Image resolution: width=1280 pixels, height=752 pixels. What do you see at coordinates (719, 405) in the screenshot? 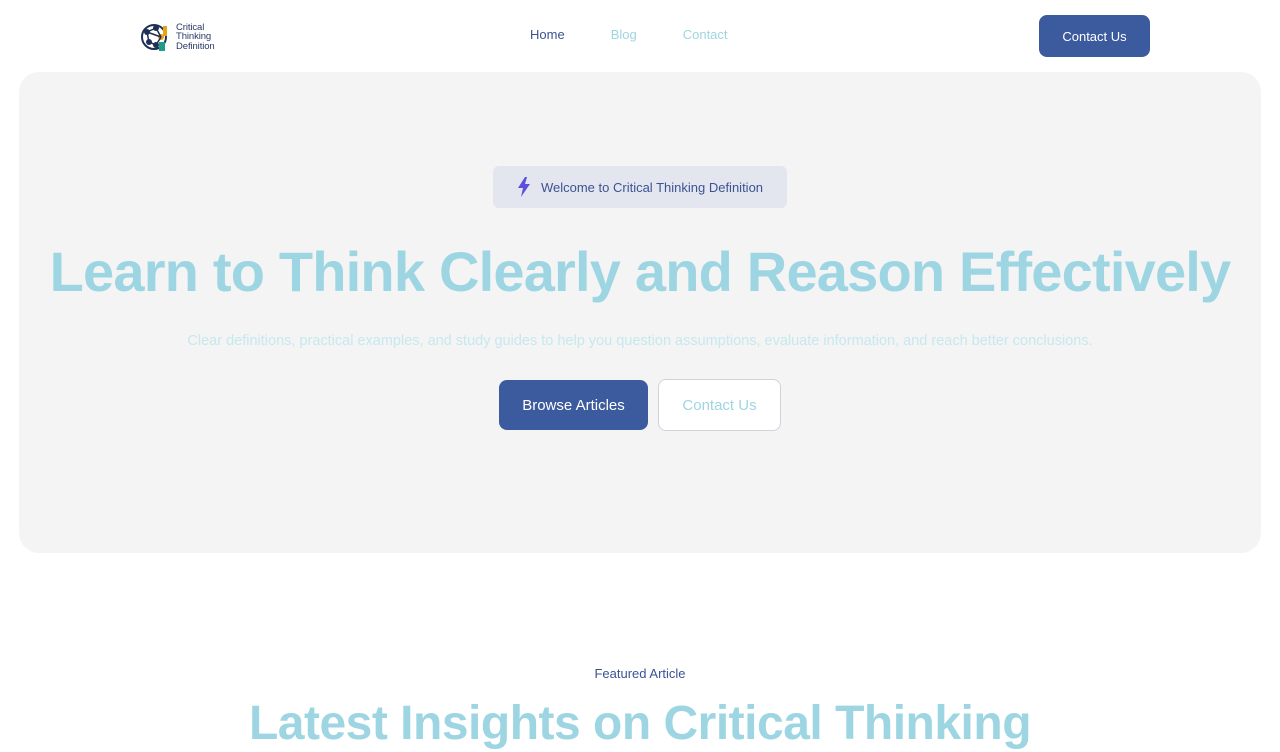
I see `hero-contact-button: Contact Us` at bounding box center [719, 405].